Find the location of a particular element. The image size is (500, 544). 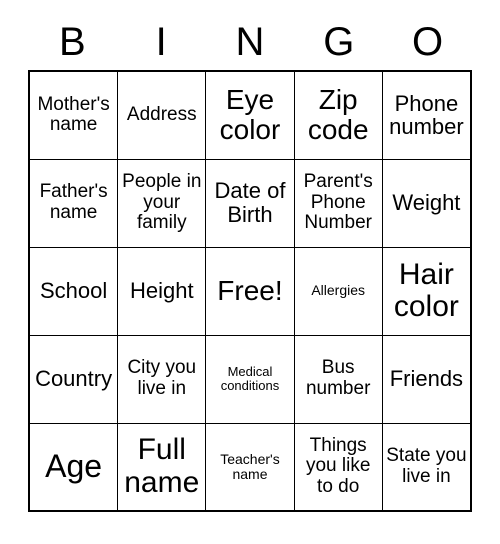

bingo-cell: Date of Birth is located at coordinates (250, 203).